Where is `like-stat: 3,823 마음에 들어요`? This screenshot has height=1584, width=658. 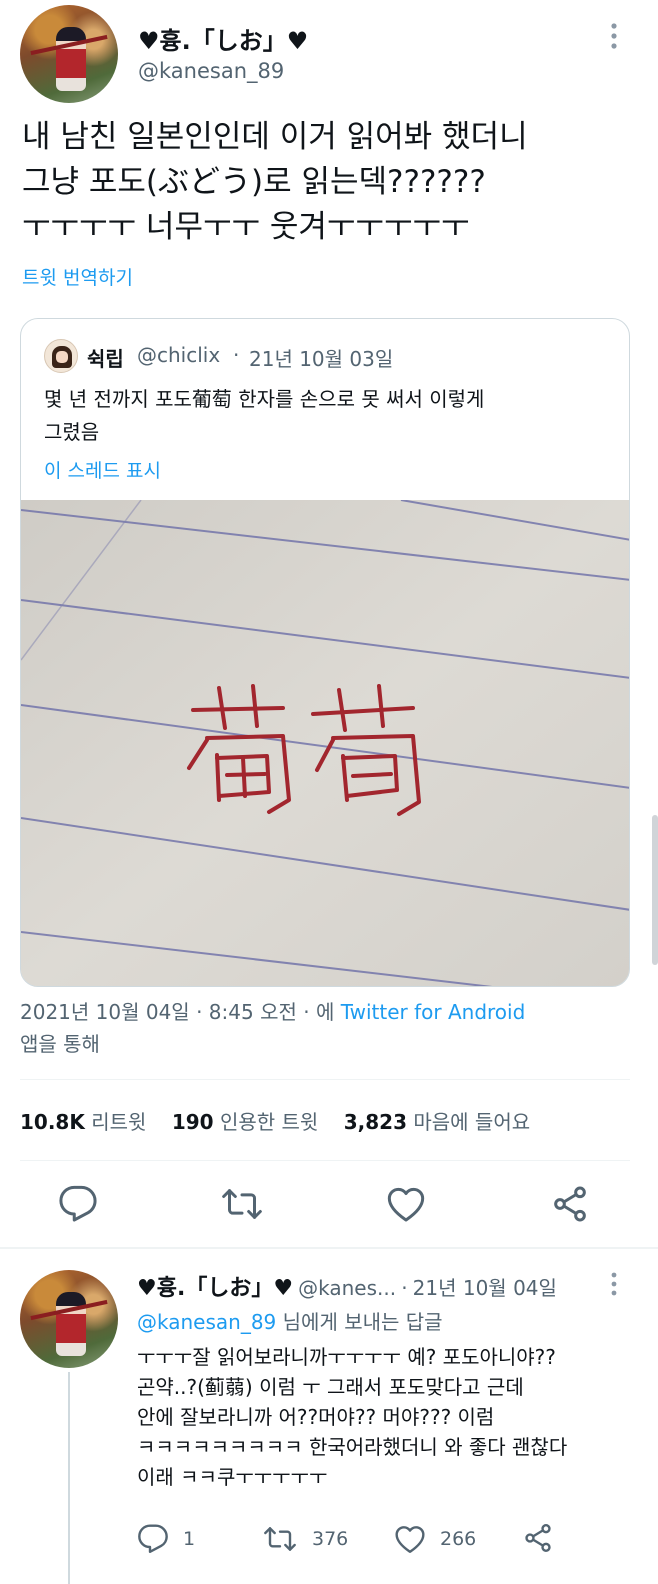
like-stat: 3,823 마음에 들어요 is located at coordinates (437, 1122).